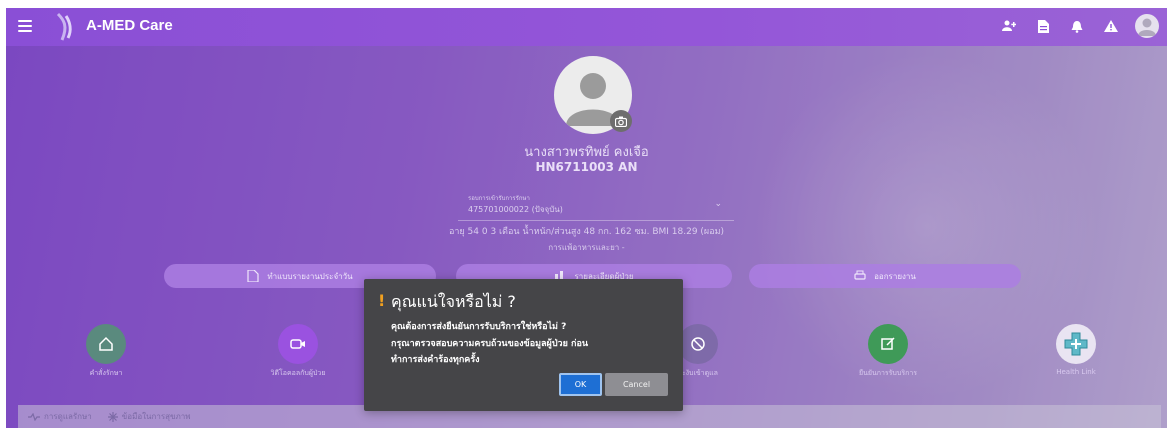 The width and height of the screenshot is (1167, 428). I want to click on chevron-down-icon: ⌄, so click(718, 204).